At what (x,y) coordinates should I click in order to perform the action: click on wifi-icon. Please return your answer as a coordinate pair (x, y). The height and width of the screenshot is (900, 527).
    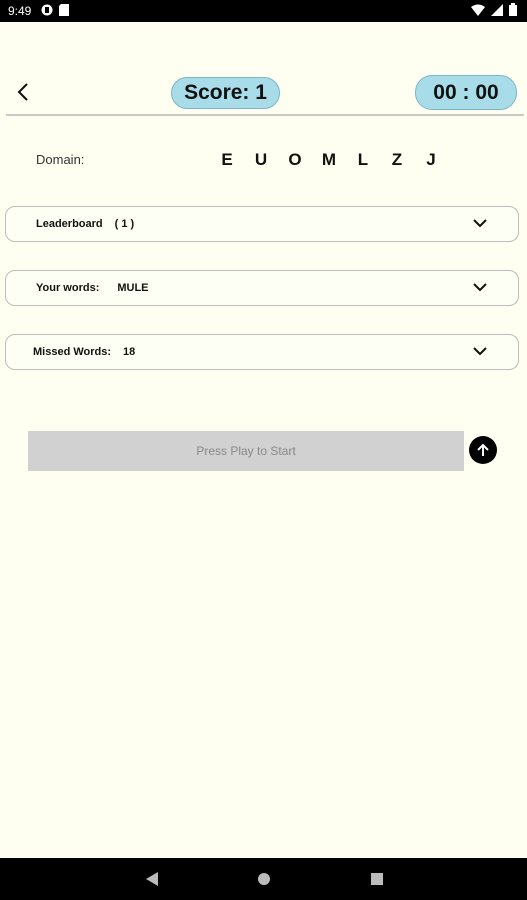
    Looking at the image, I should click on (478, 11).